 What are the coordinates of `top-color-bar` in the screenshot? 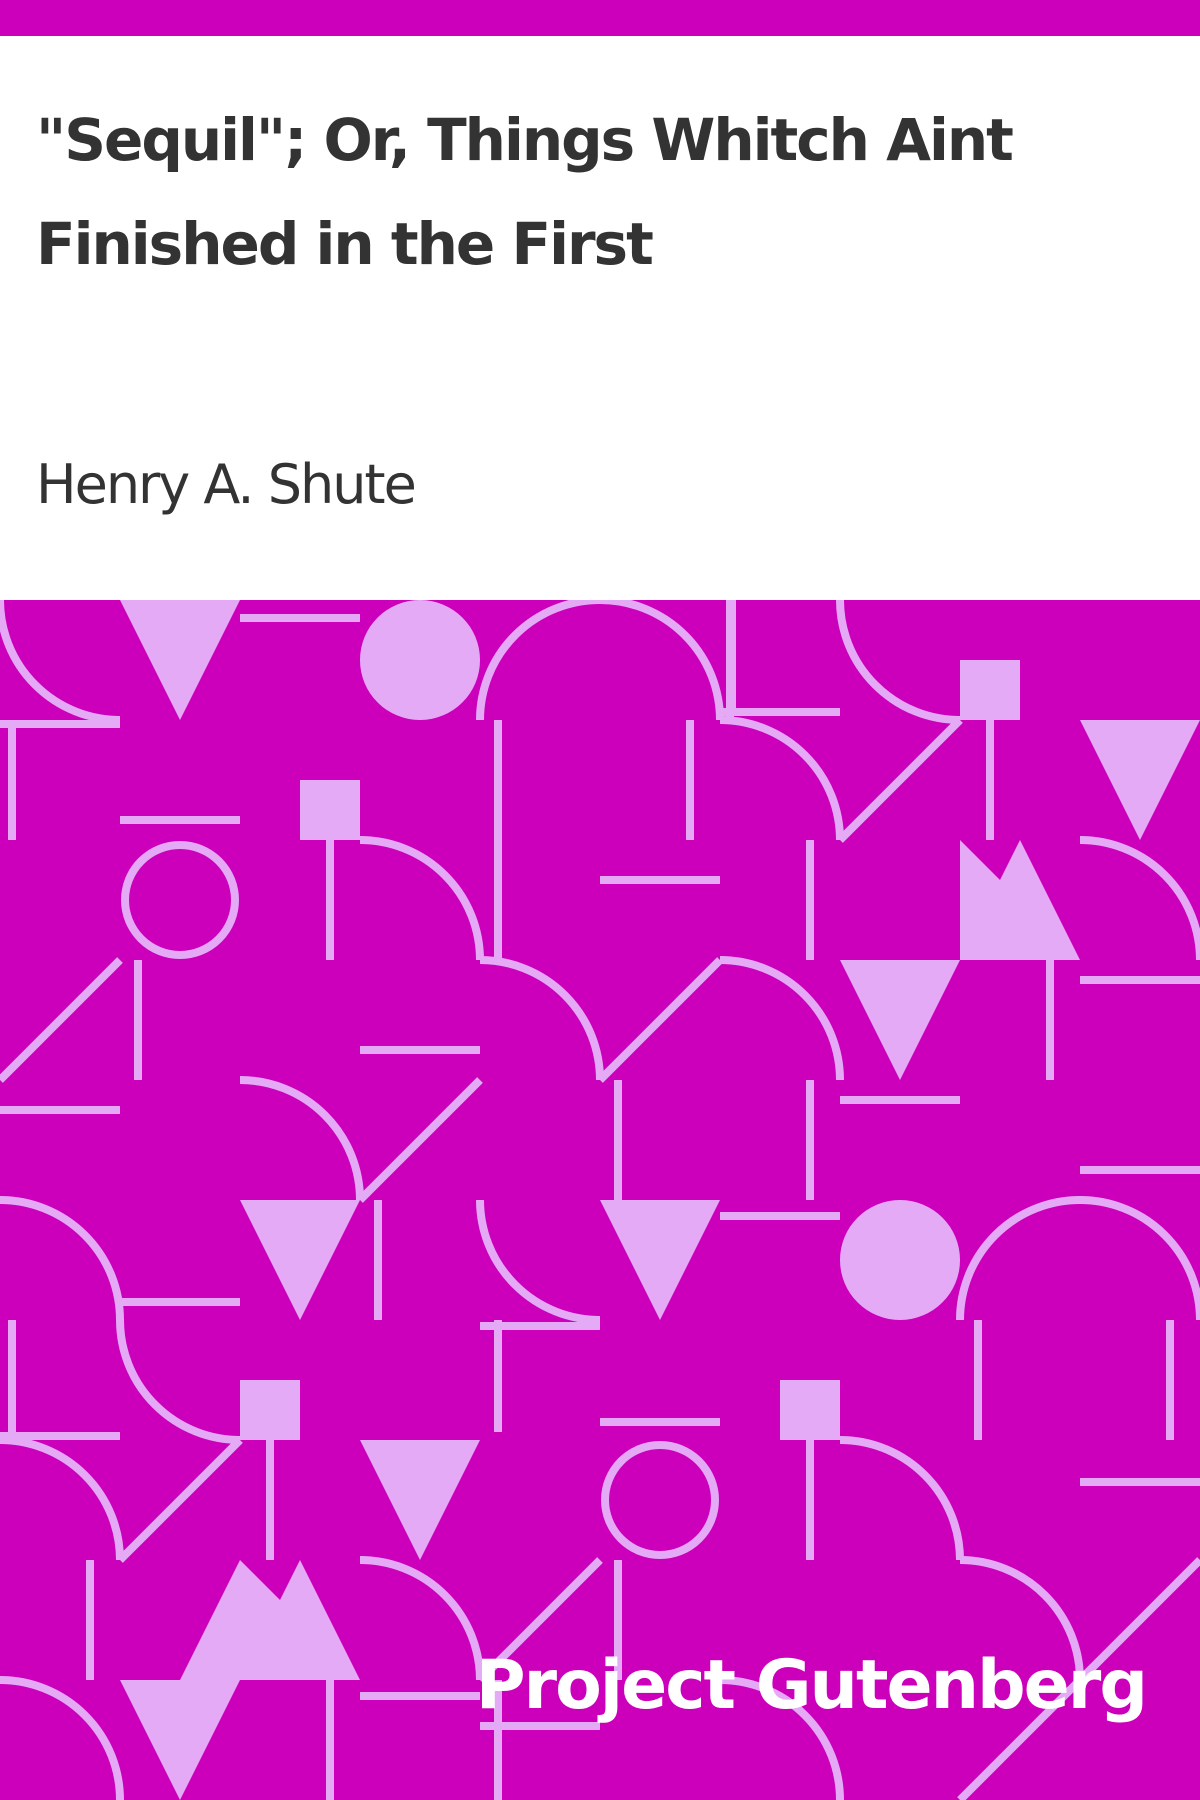 It's located at (600, 18).